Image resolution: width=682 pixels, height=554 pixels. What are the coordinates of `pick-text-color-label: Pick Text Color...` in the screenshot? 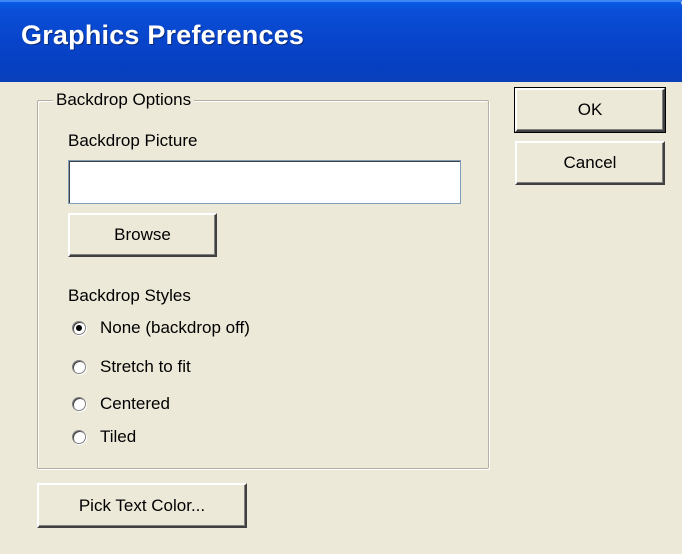 It's located at (142, 505).